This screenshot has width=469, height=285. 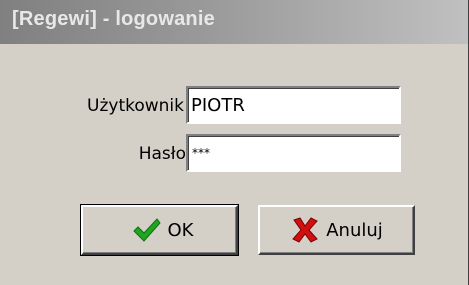 What do you see at coordinates (354, 230) in the screenshot?
I see `cancel-button-label: Anuluj` at bounding box center [354, 230].